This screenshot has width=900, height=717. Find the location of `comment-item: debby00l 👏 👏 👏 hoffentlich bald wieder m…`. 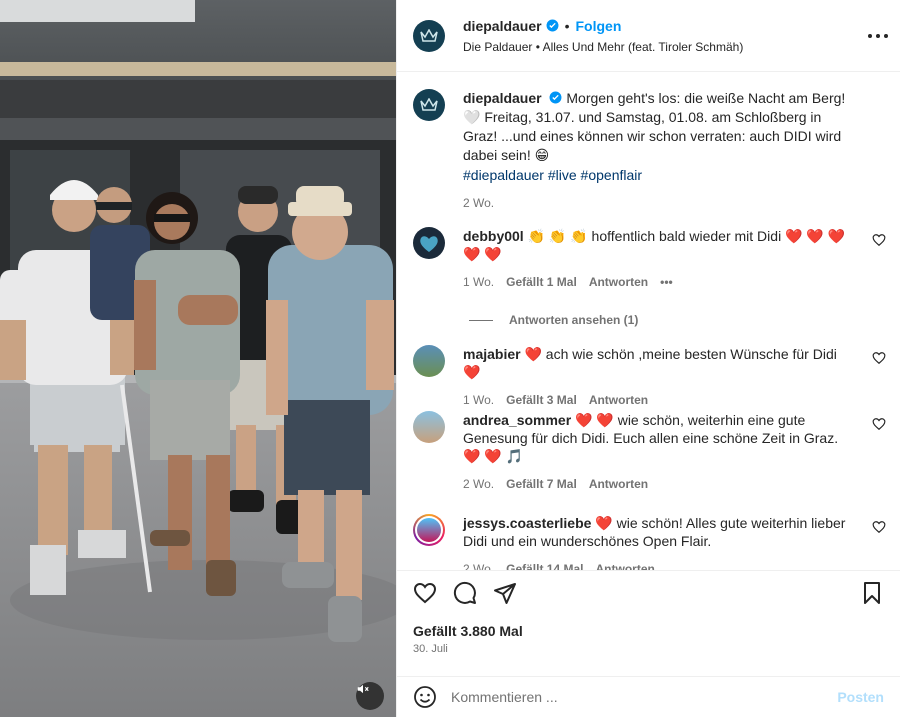

comment-item: debby00l 👏 👏 👏 hoffentlich bald wieder m… is located at coordinates (649, 259).